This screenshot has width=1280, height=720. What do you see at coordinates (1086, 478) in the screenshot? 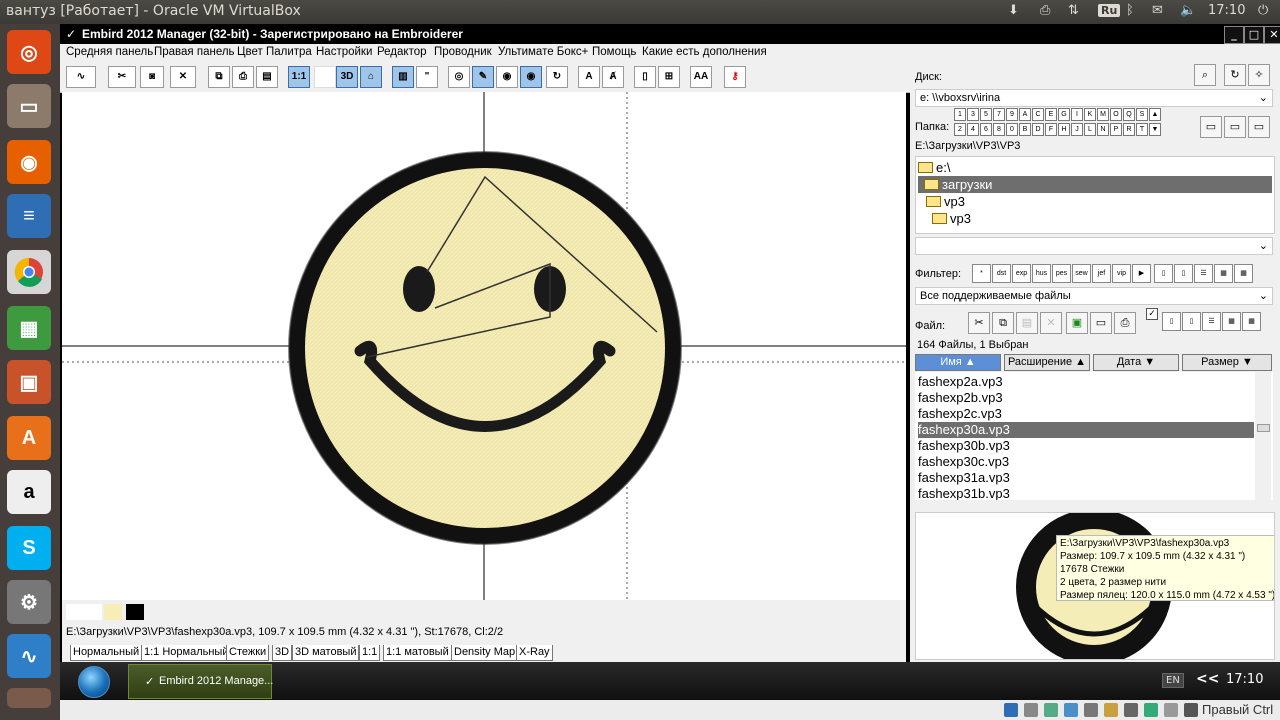
I see `list-item: fashexp31a.vp3` at bounding box center [1086, 478].